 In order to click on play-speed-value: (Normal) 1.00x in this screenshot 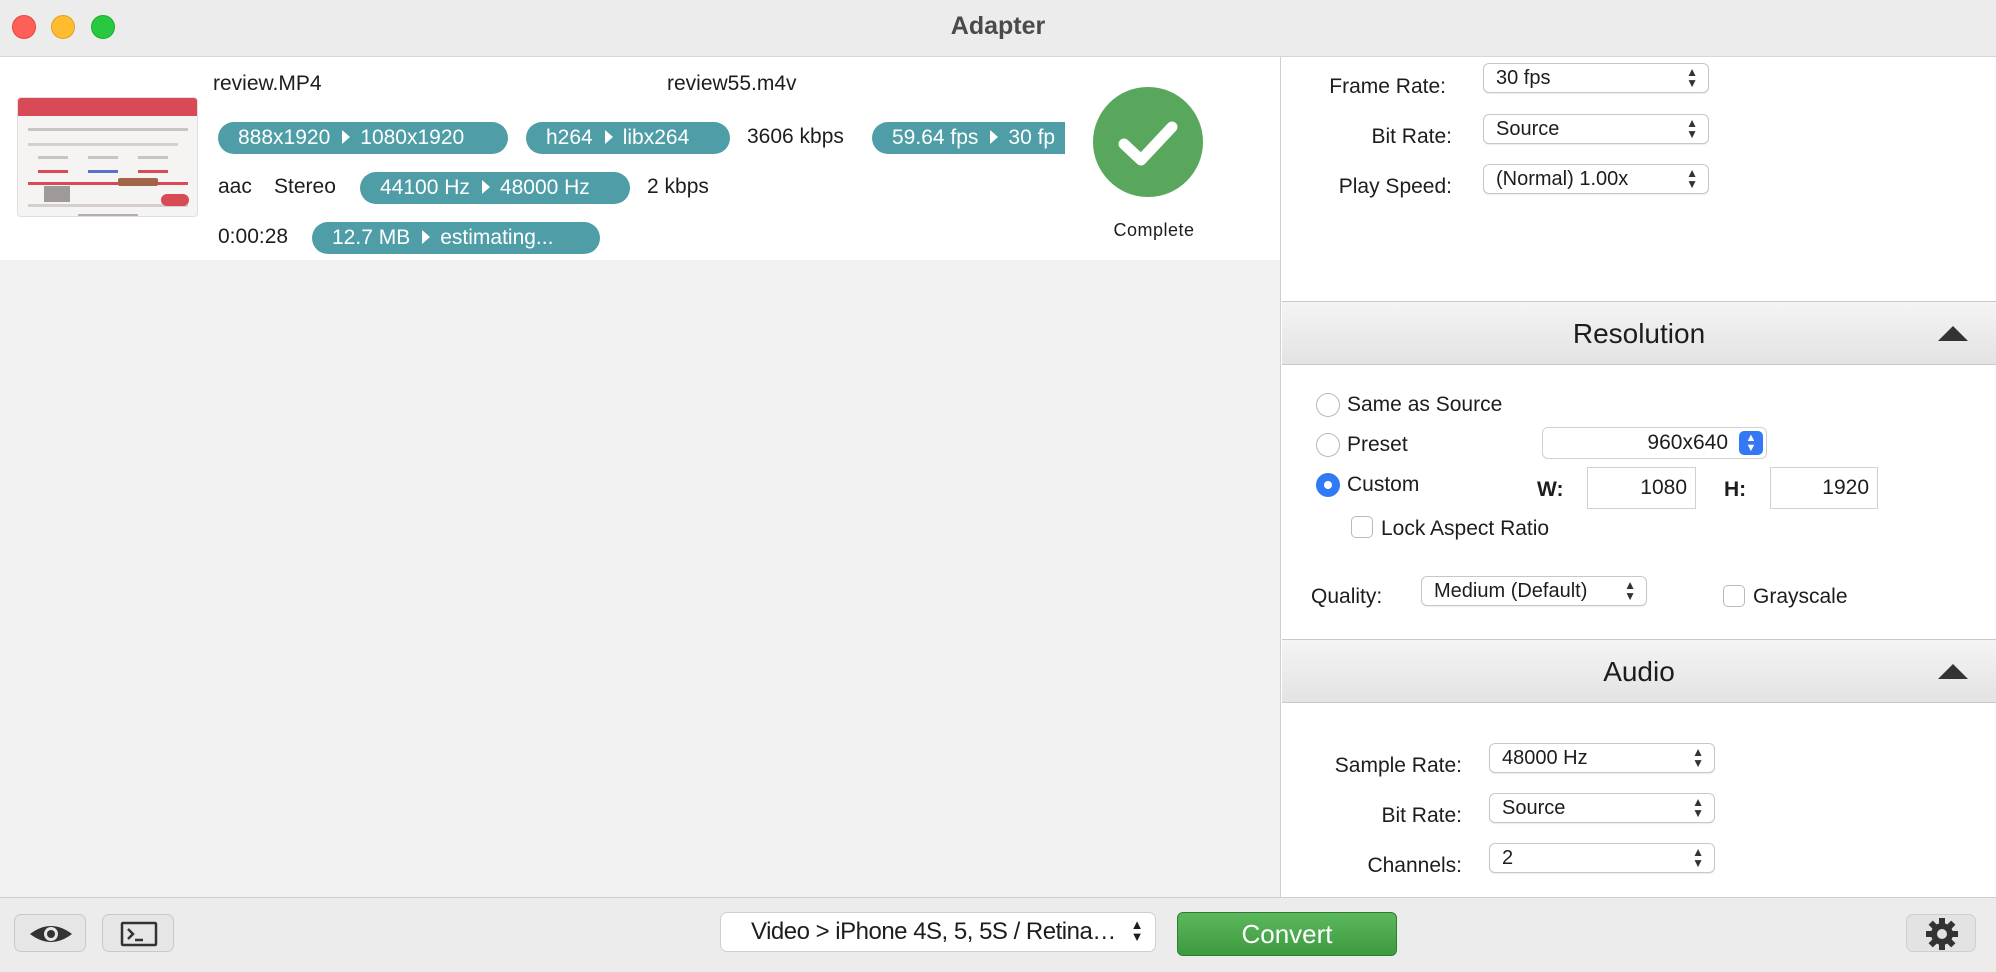, I will do `click(1562, 179)`.